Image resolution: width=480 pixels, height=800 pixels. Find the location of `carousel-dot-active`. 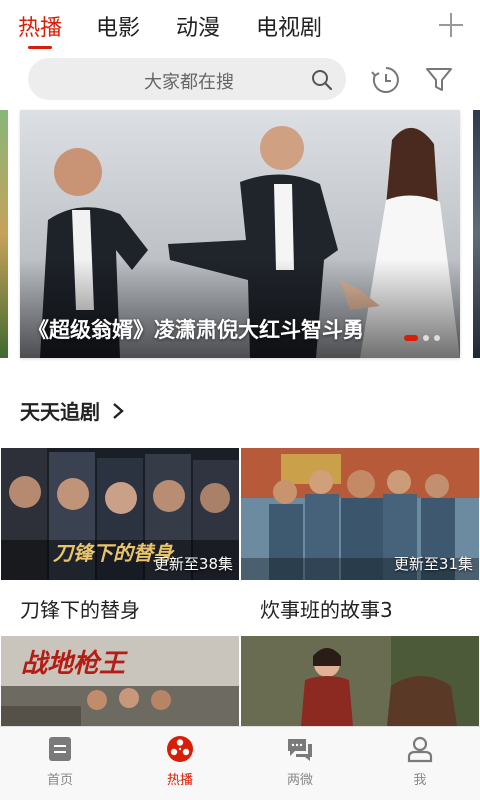

carousel-dot-active is located at coordinates (411, 338).